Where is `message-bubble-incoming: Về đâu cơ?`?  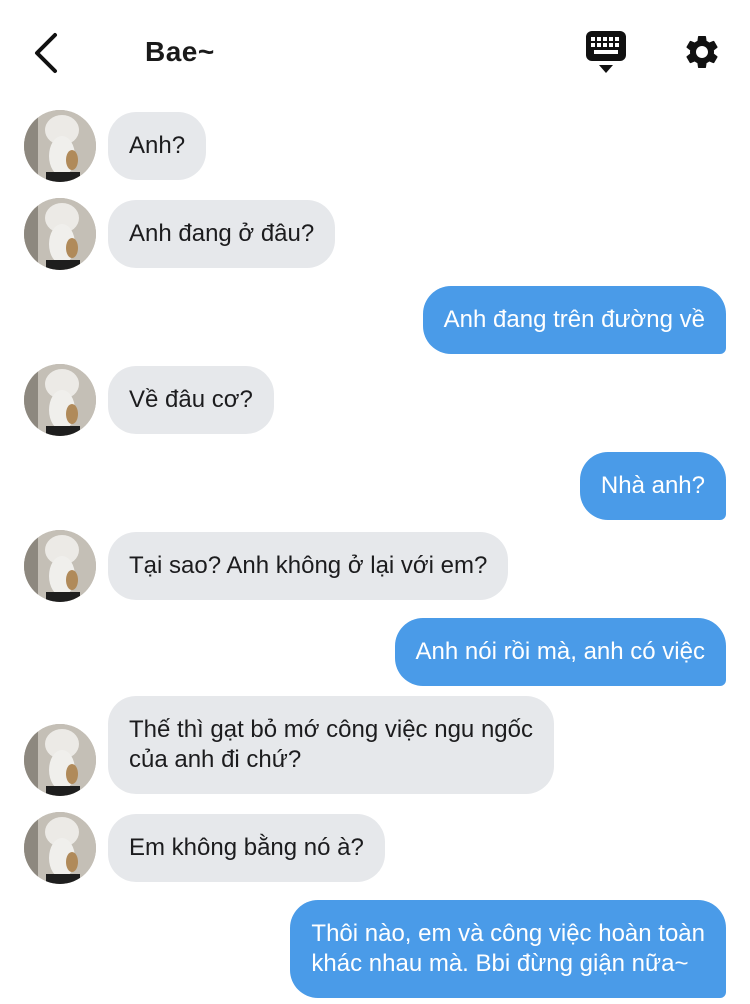
message-bubble-incoming: Về đâu cơ? is located at coordinates (191, 400).